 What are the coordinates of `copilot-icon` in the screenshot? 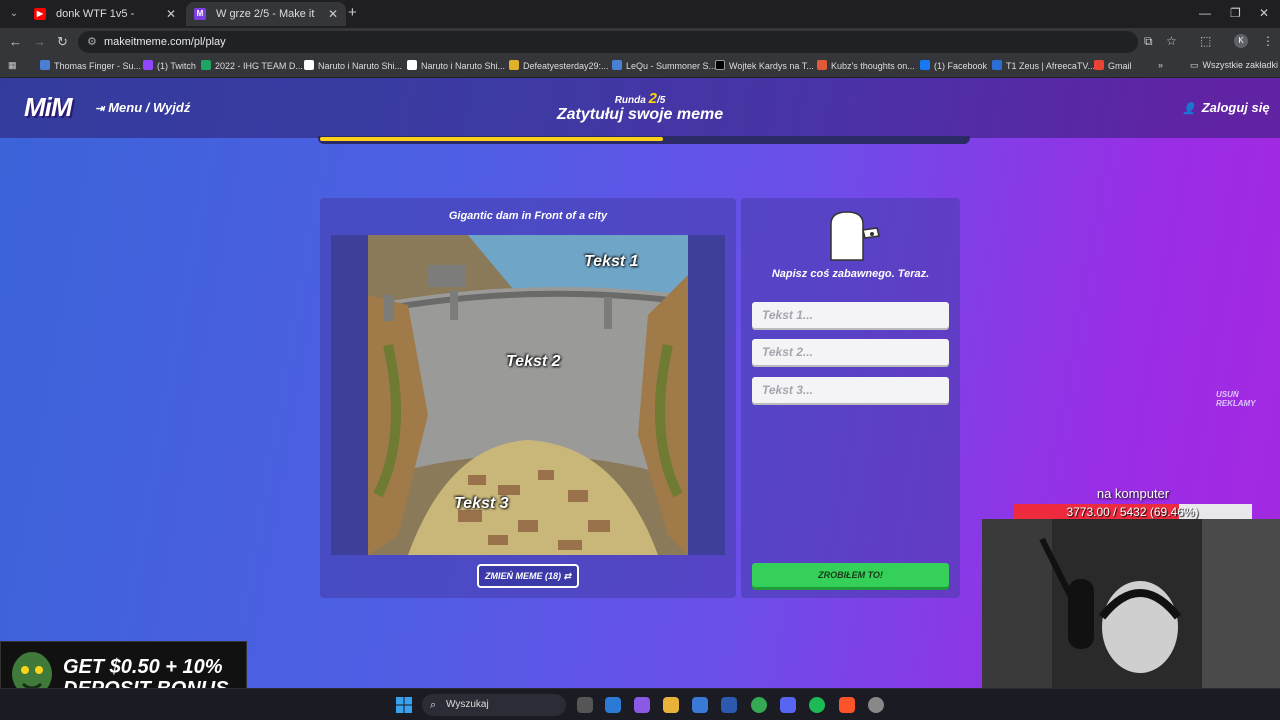 It's located at (642, 705).